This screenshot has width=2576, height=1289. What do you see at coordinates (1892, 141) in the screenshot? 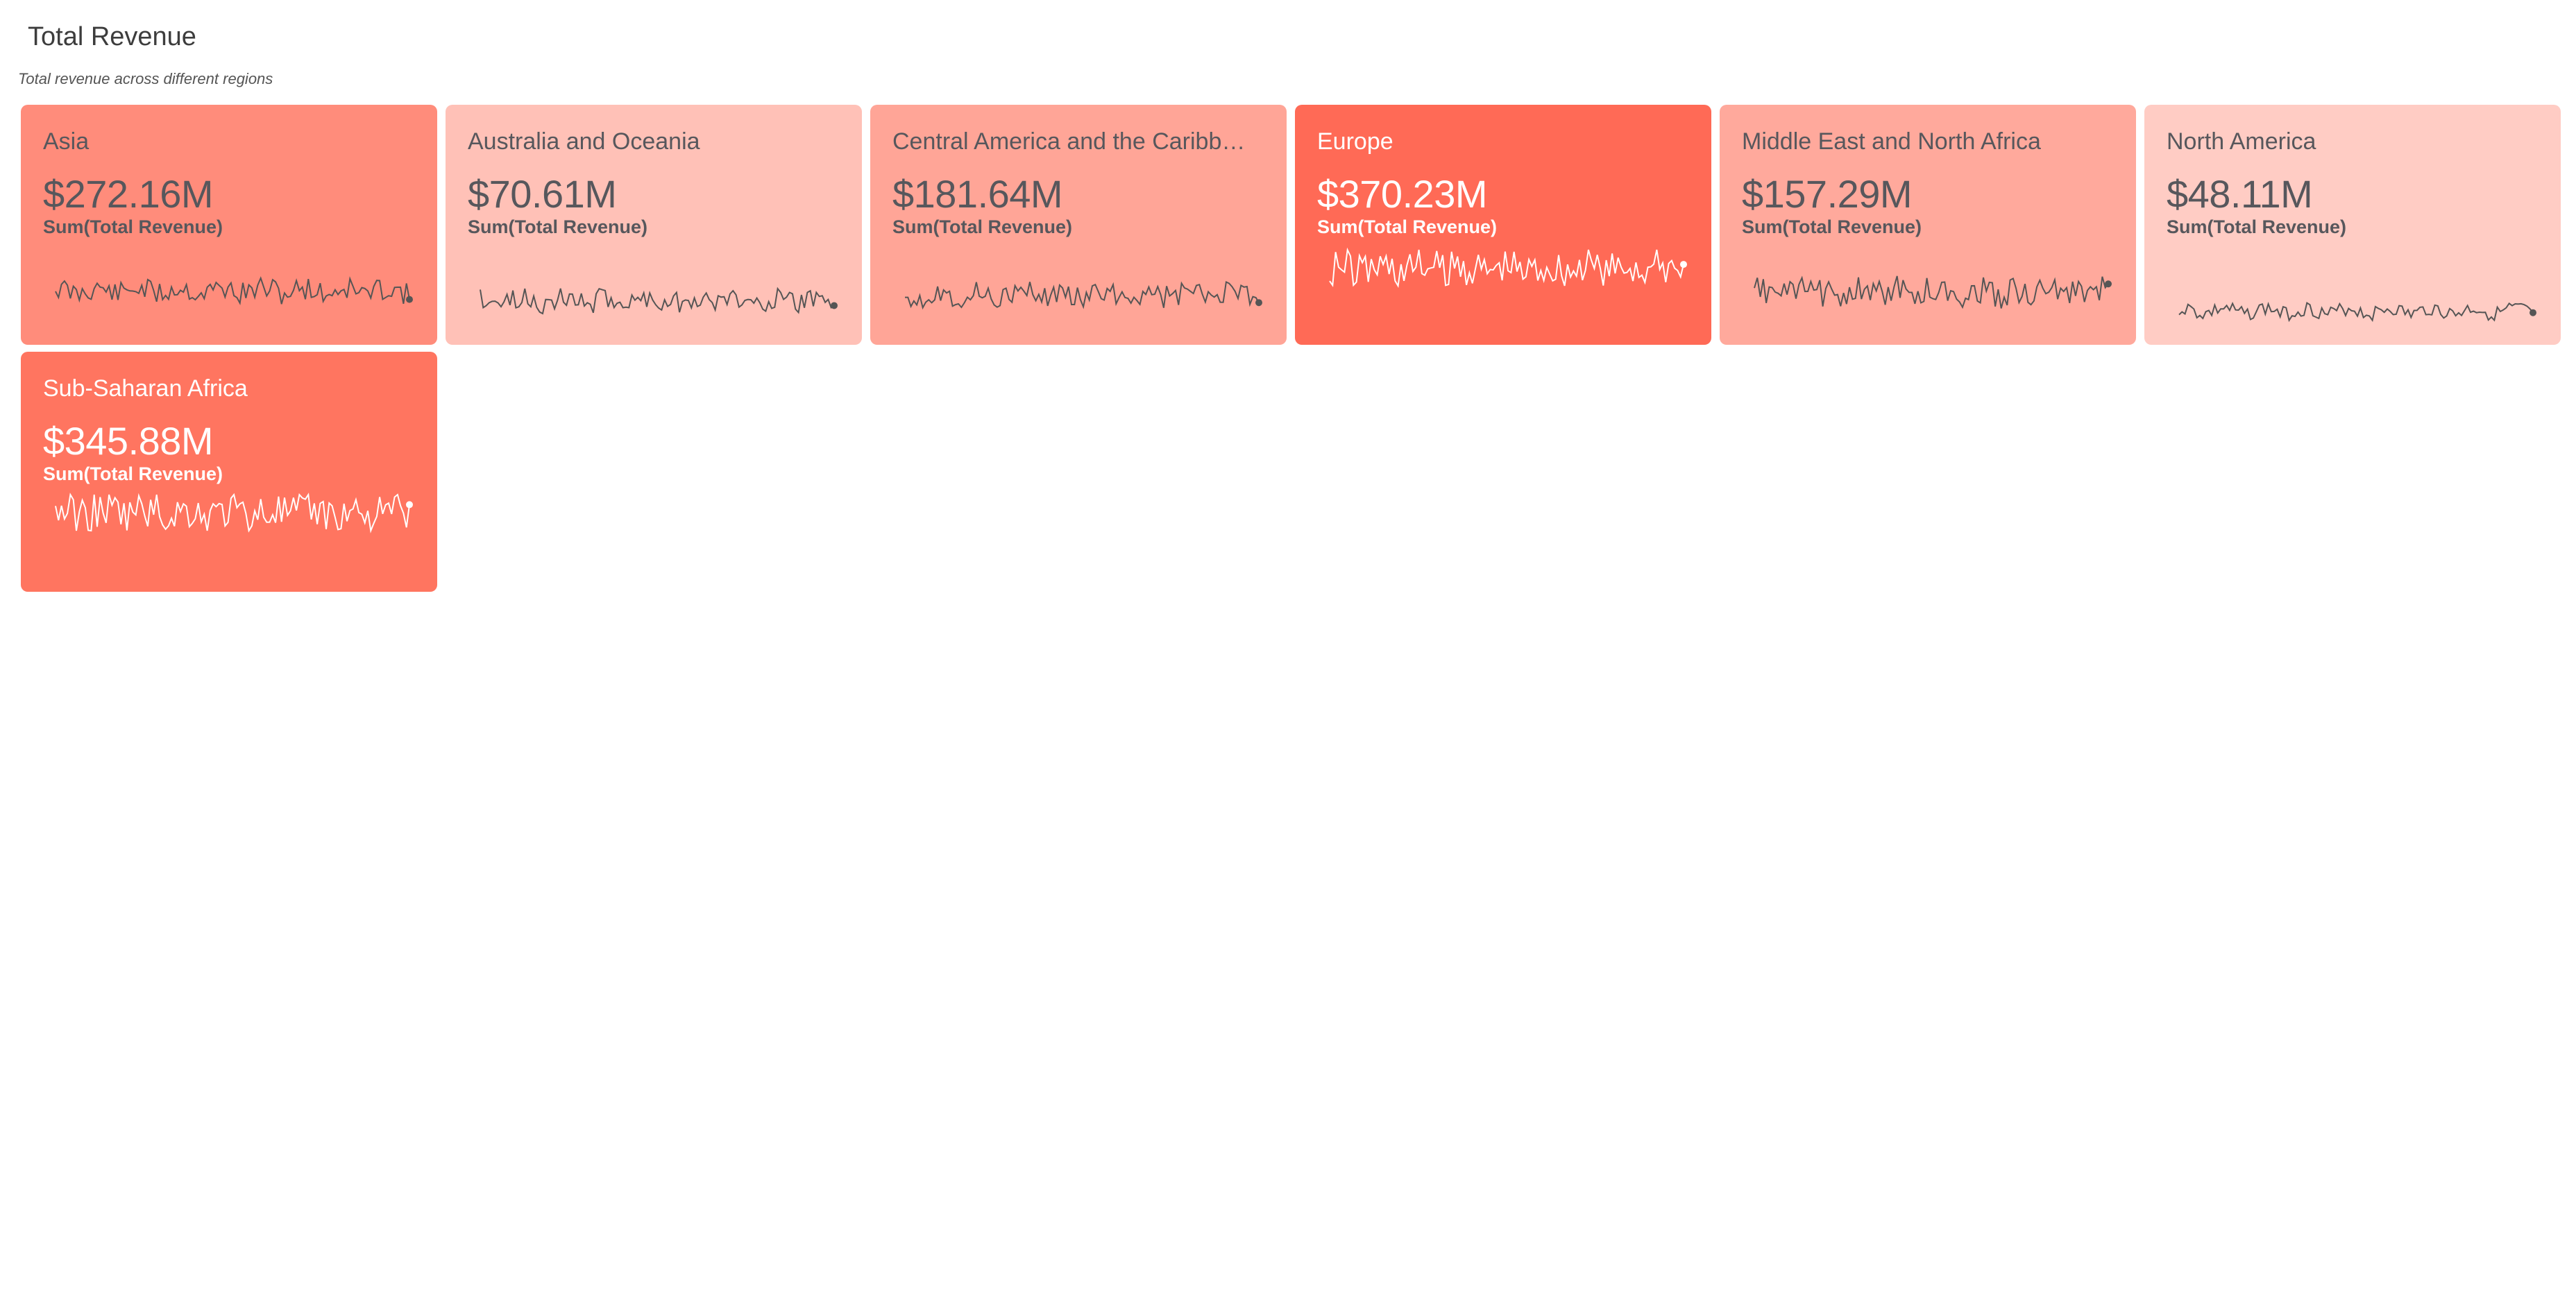
I see `kpi-card-region-name: Middle East and North Africa` at bounding box center [1892, 141].